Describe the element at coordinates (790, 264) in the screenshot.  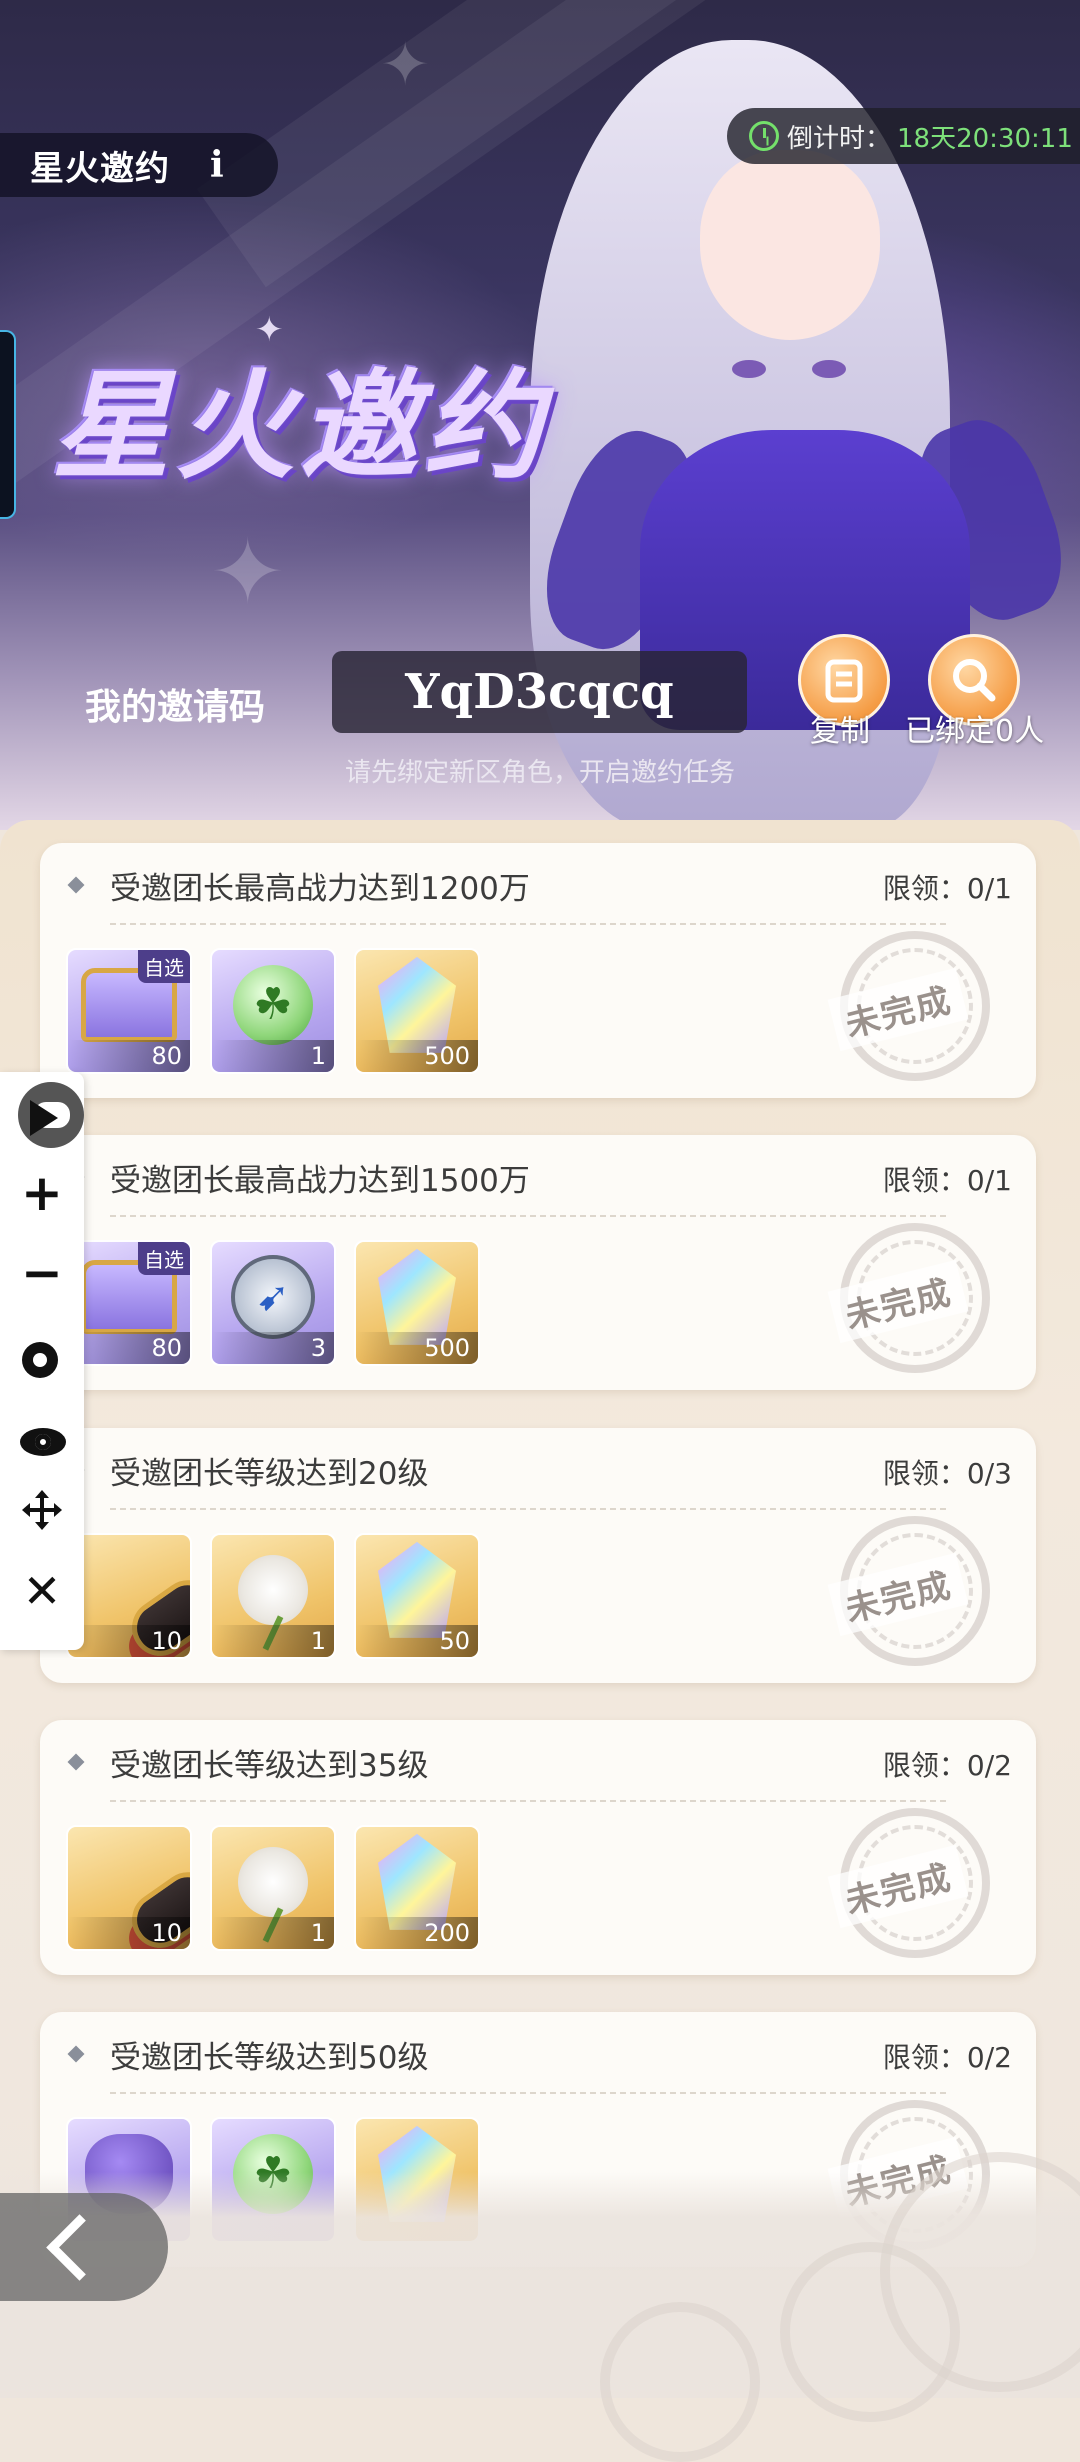
I see `character-face` at that location.